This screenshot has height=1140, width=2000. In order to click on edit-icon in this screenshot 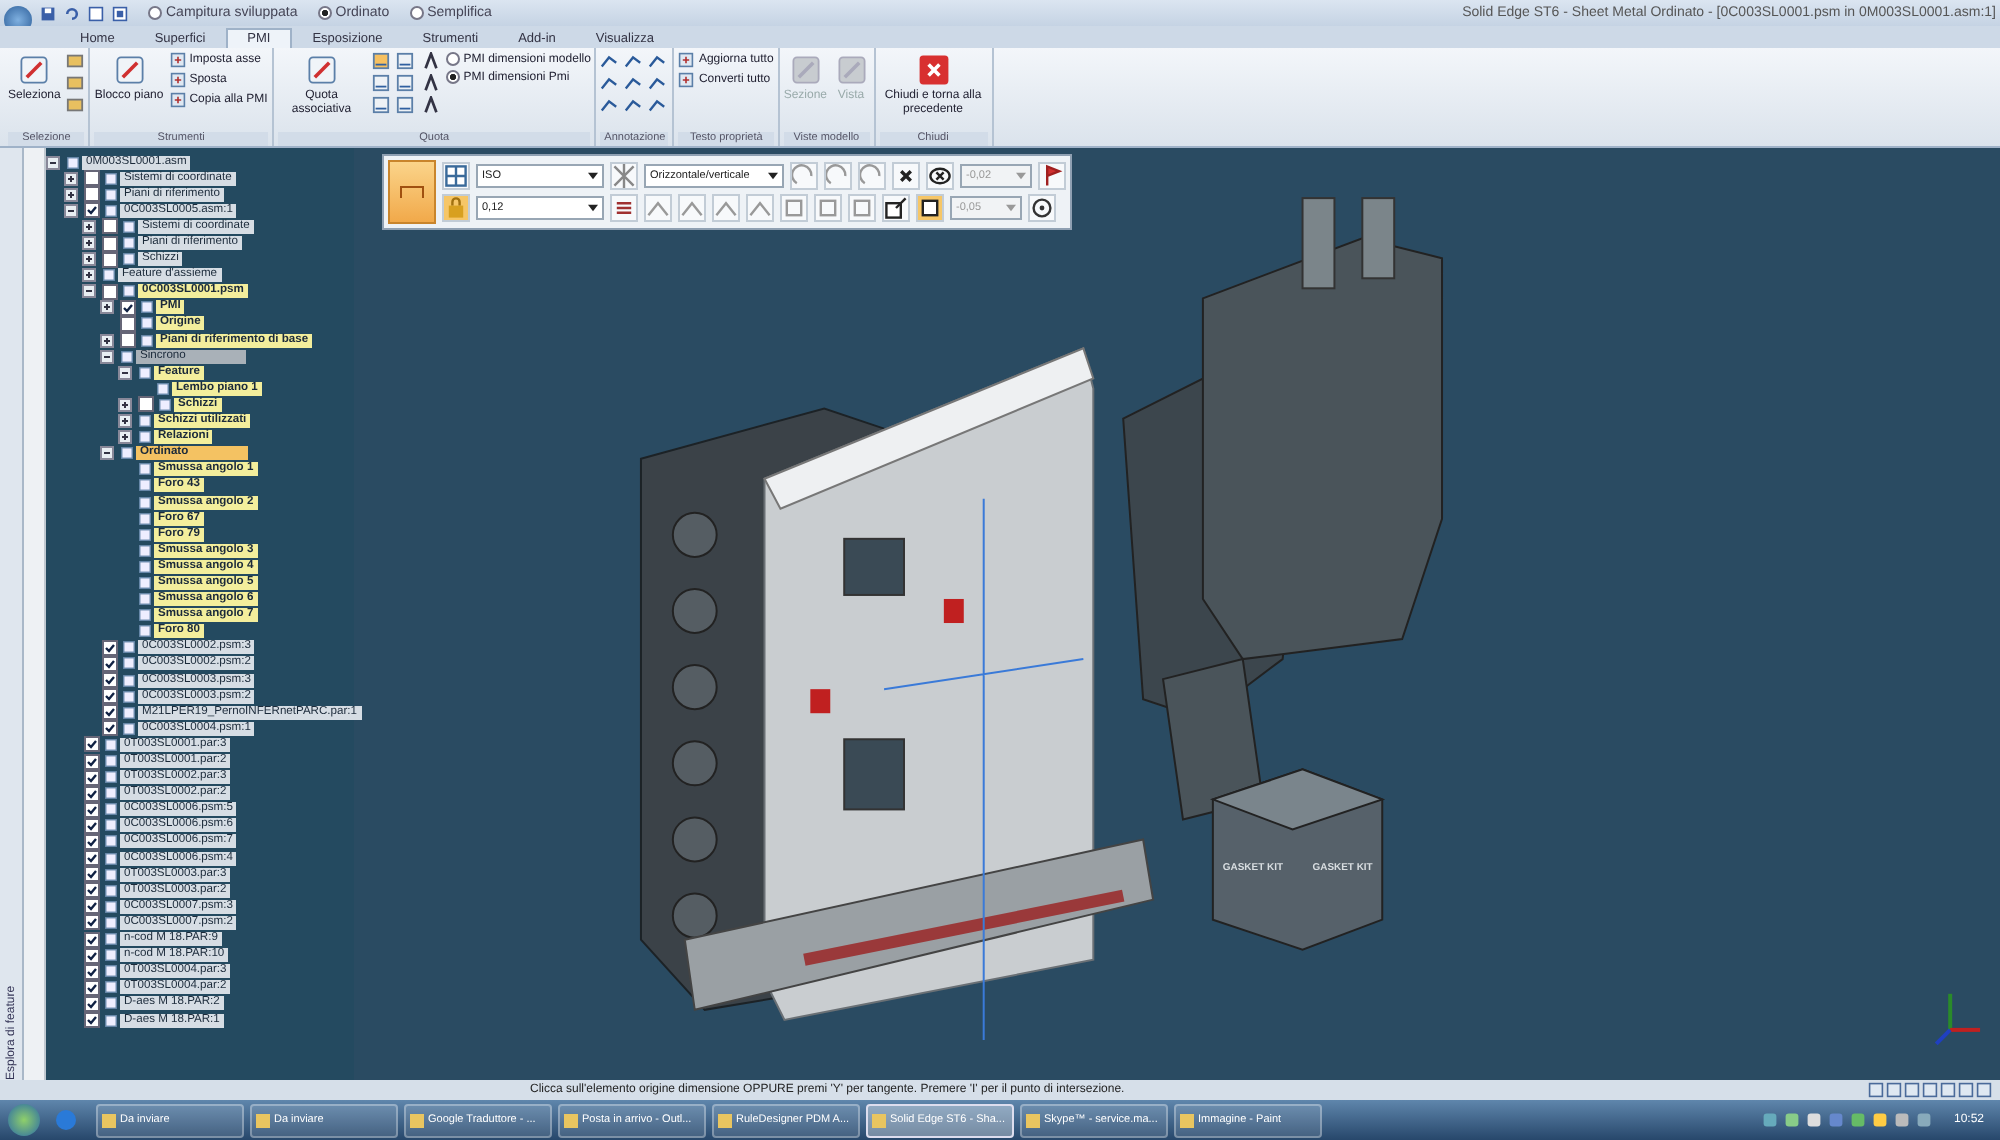, I will do `click(896, 208)`.